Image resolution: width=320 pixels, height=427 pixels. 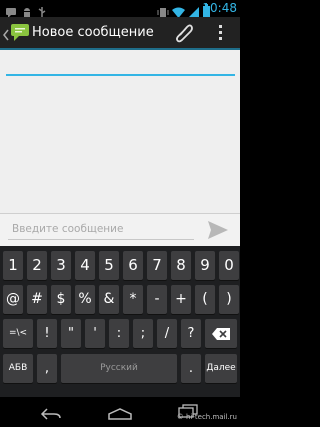 What do you see at coordinates (184, 35) in the screenshot?
I see `attach-paperclip-icon` at bounding box center [184, 35].